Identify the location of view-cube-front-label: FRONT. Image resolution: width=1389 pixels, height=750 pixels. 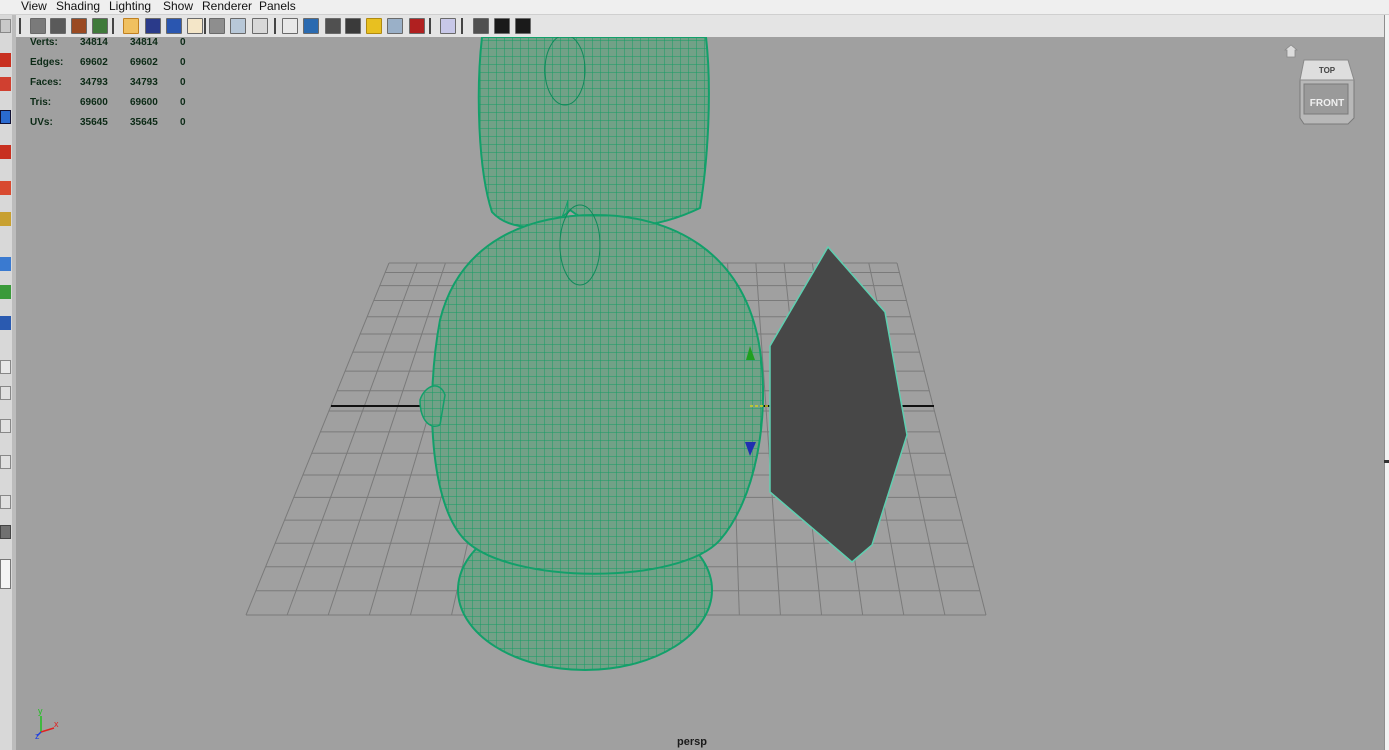
(1327, 103).